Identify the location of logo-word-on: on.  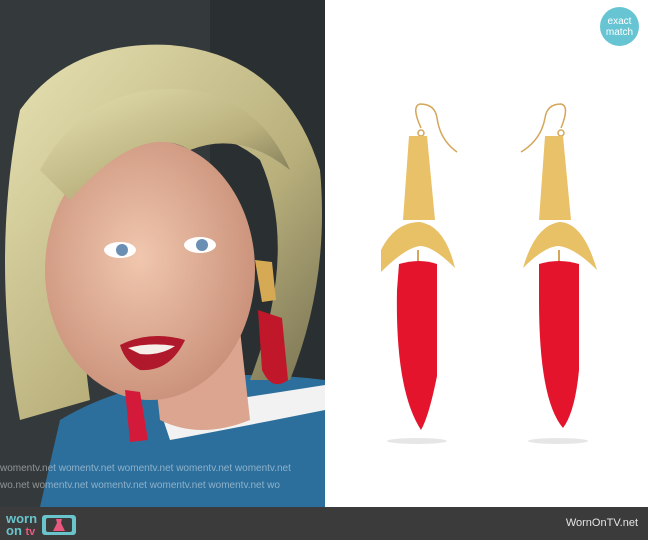
(14, 530).